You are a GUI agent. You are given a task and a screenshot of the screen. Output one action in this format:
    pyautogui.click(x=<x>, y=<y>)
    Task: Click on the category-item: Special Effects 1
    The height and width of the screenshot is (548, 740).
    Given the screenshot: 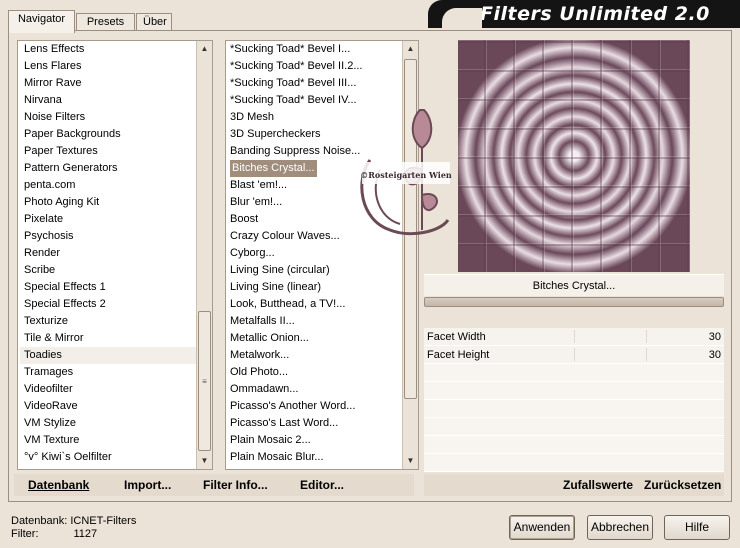 What is the action you would take?
    pyautogui.click(x=116, y=287)
    